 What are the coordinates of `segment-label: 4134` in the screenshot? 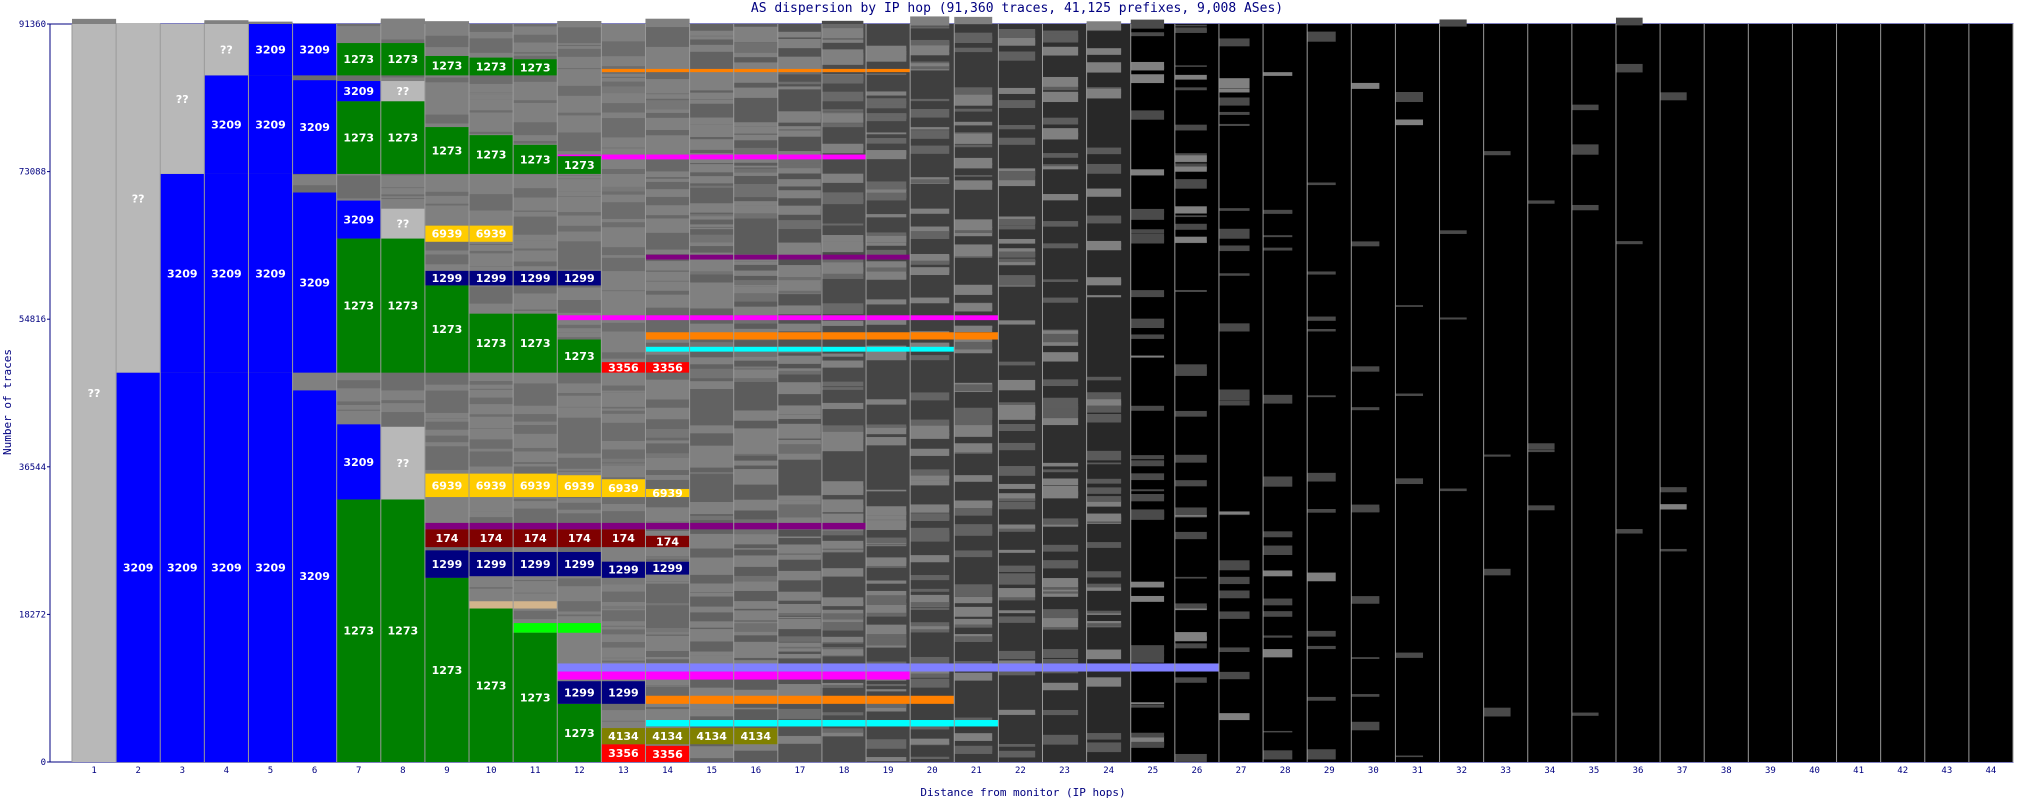 It's located at (711, 736).